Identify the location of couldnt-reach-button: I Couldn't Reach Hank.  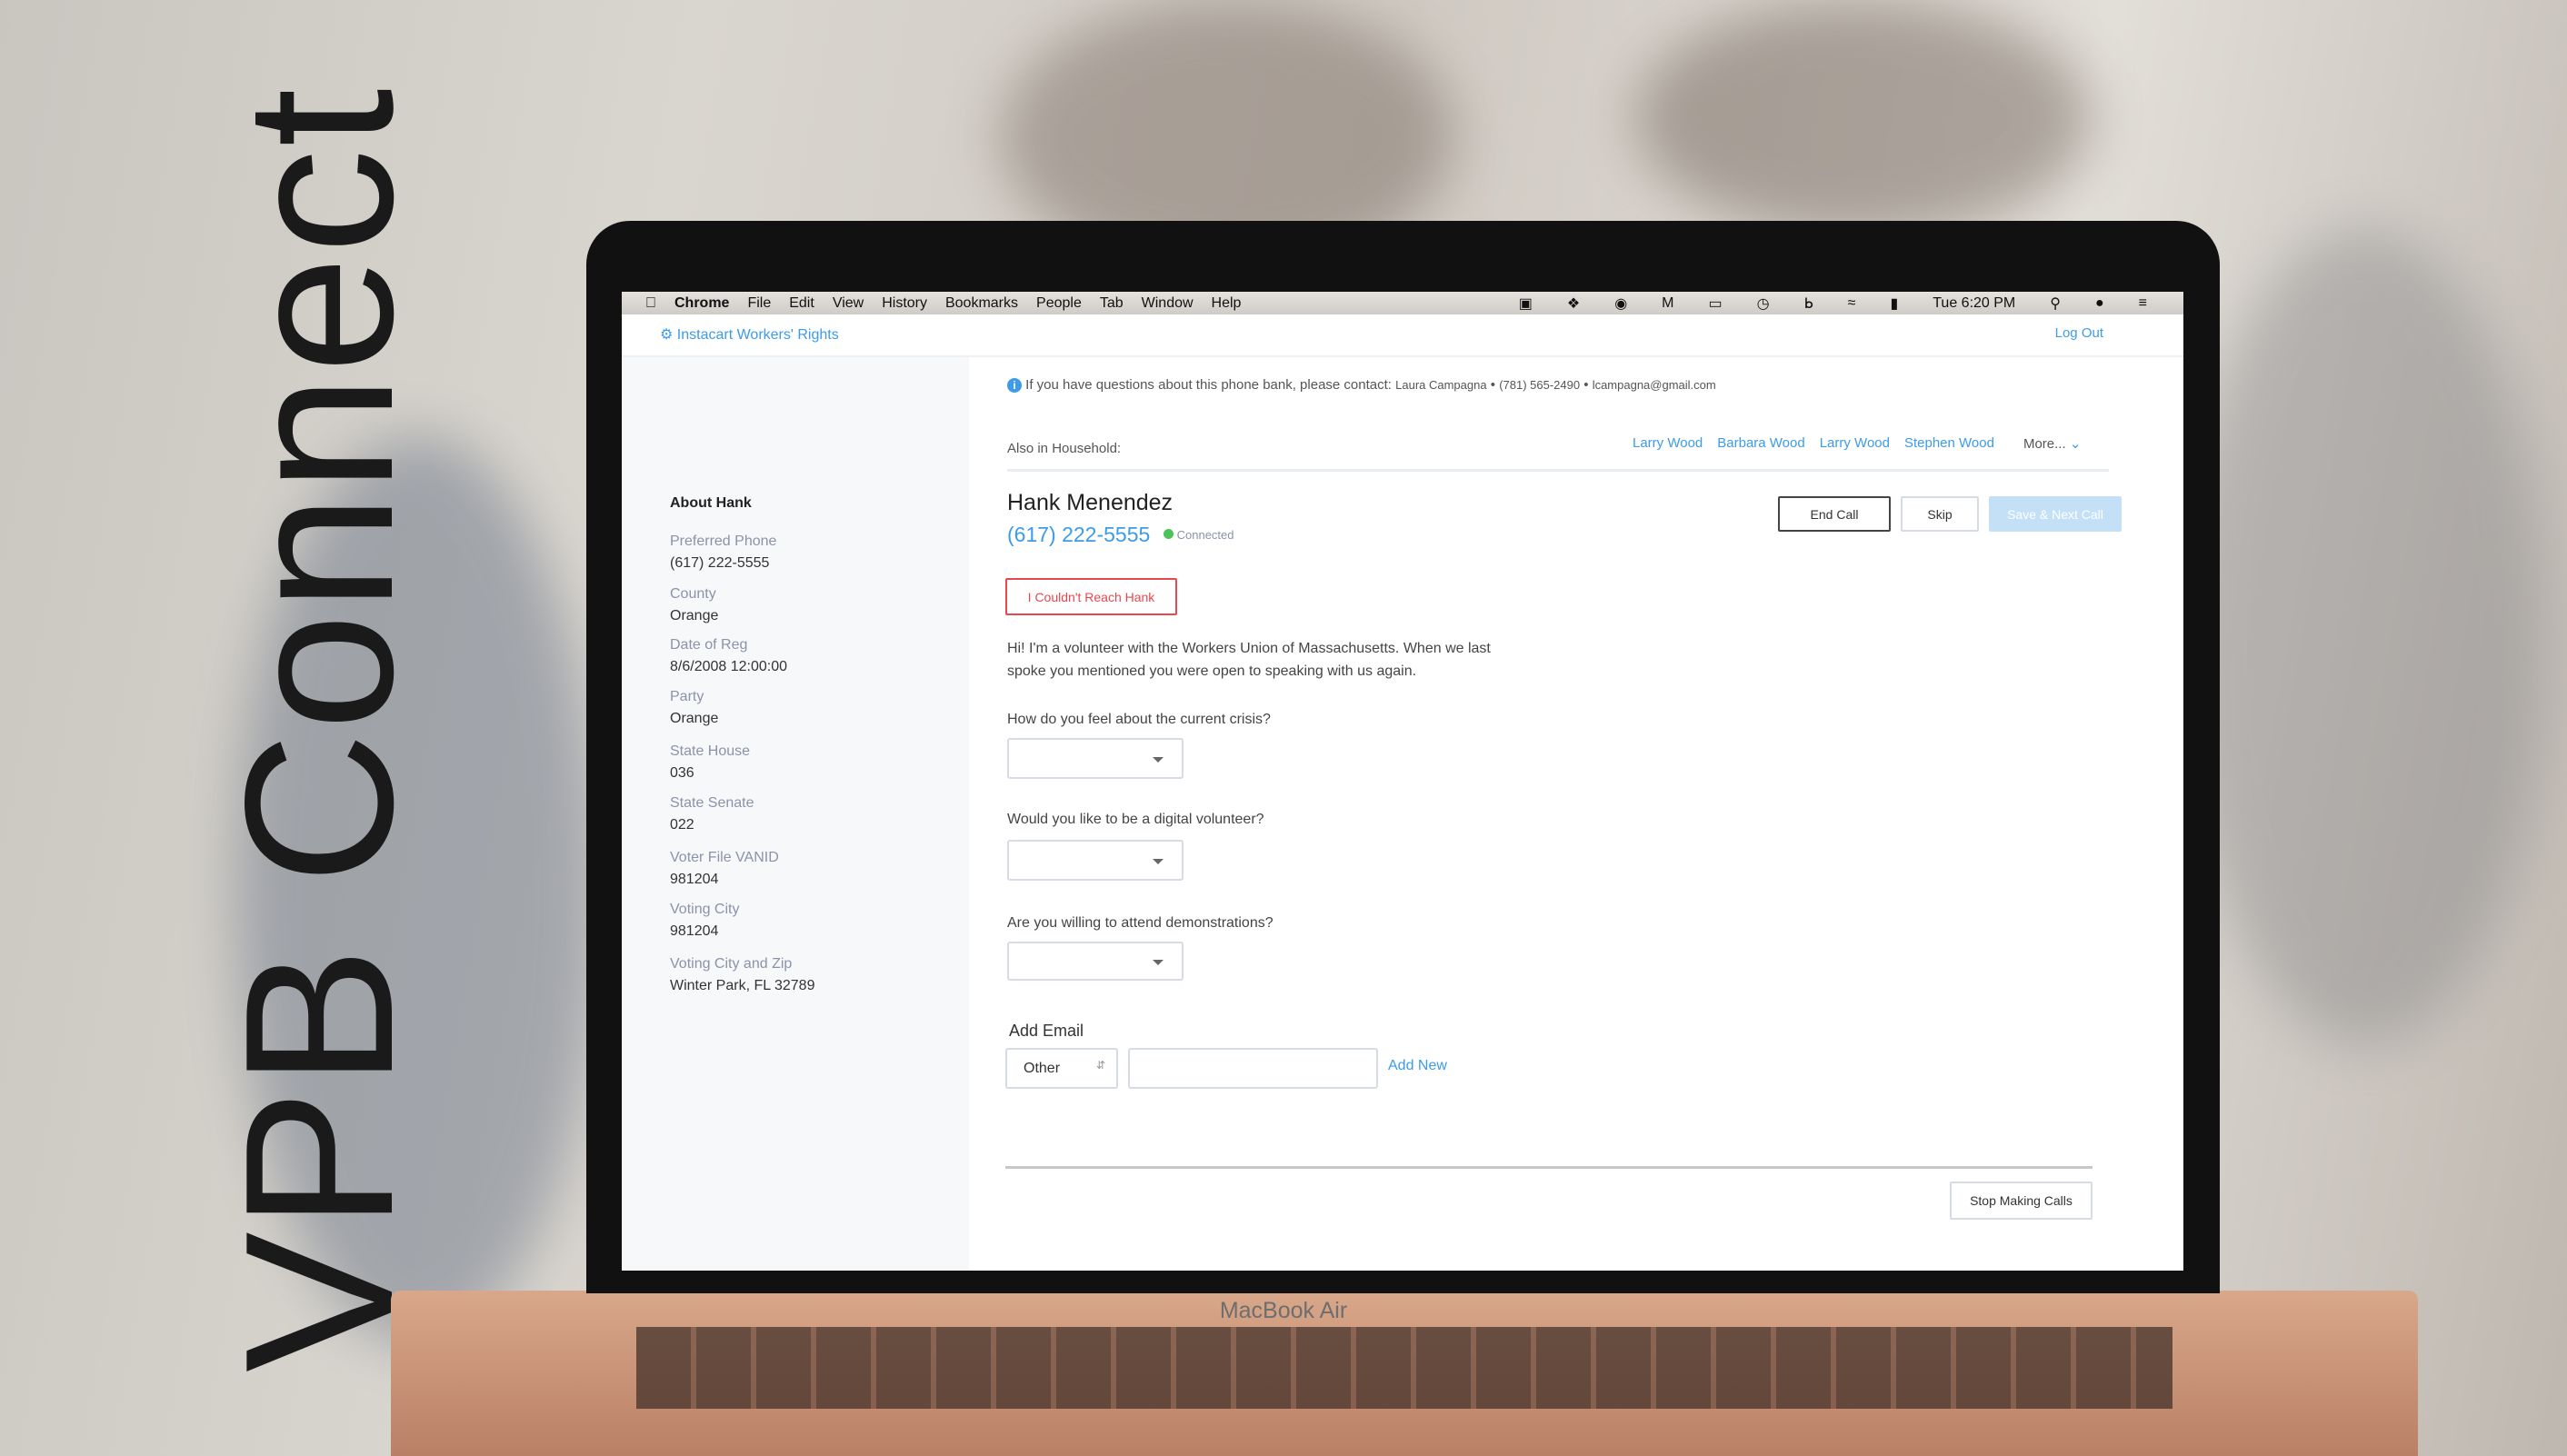
(1091, 597).